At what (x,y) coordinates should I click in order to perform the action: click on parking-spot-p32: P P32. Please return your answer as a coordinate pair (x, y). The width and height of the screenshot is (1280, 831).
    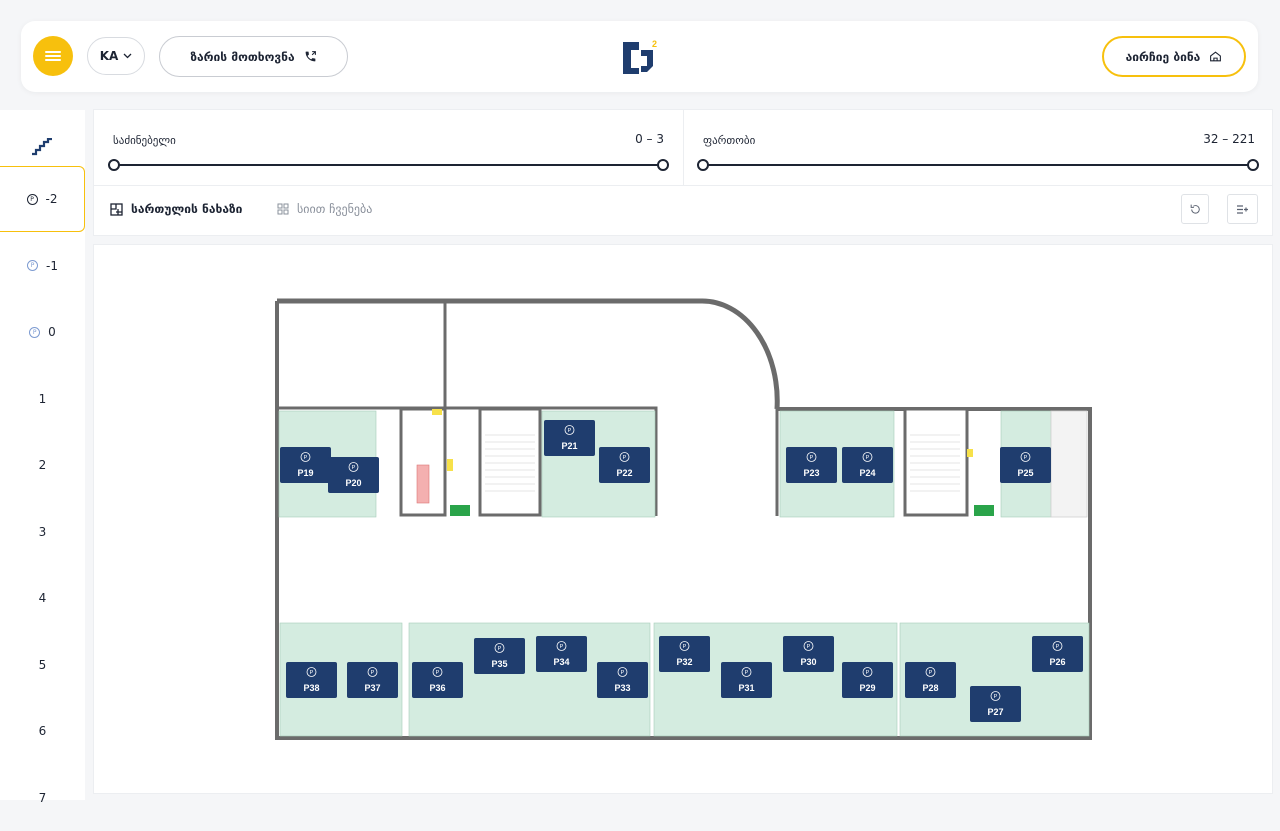
    Looking at the image, I should click on (684, 654).